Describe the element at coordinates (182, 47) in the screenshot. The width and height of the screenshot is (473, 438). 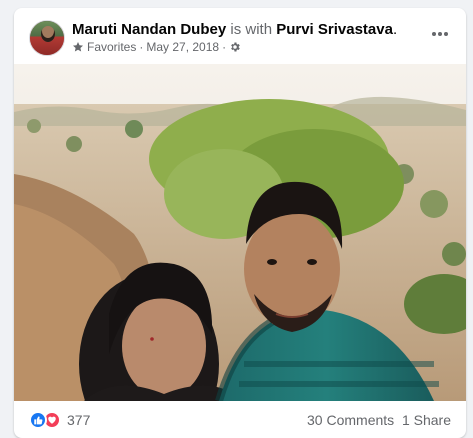
I see `post-date-link: May 27, 2018` at that location.